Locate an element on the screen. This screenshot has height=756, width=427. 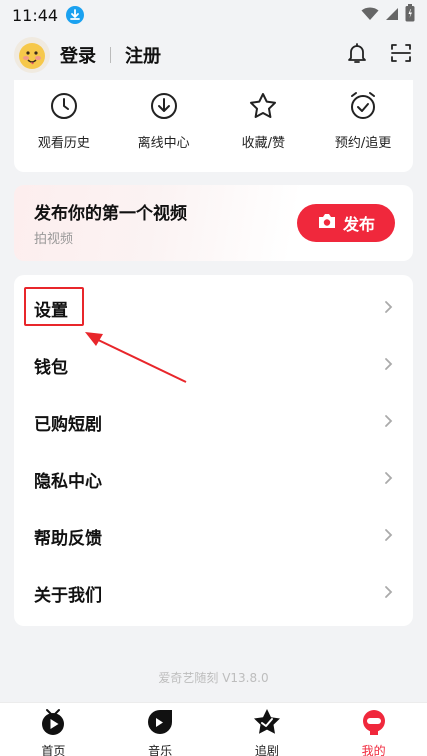
profile-icon is located at coordinates (374, 724).